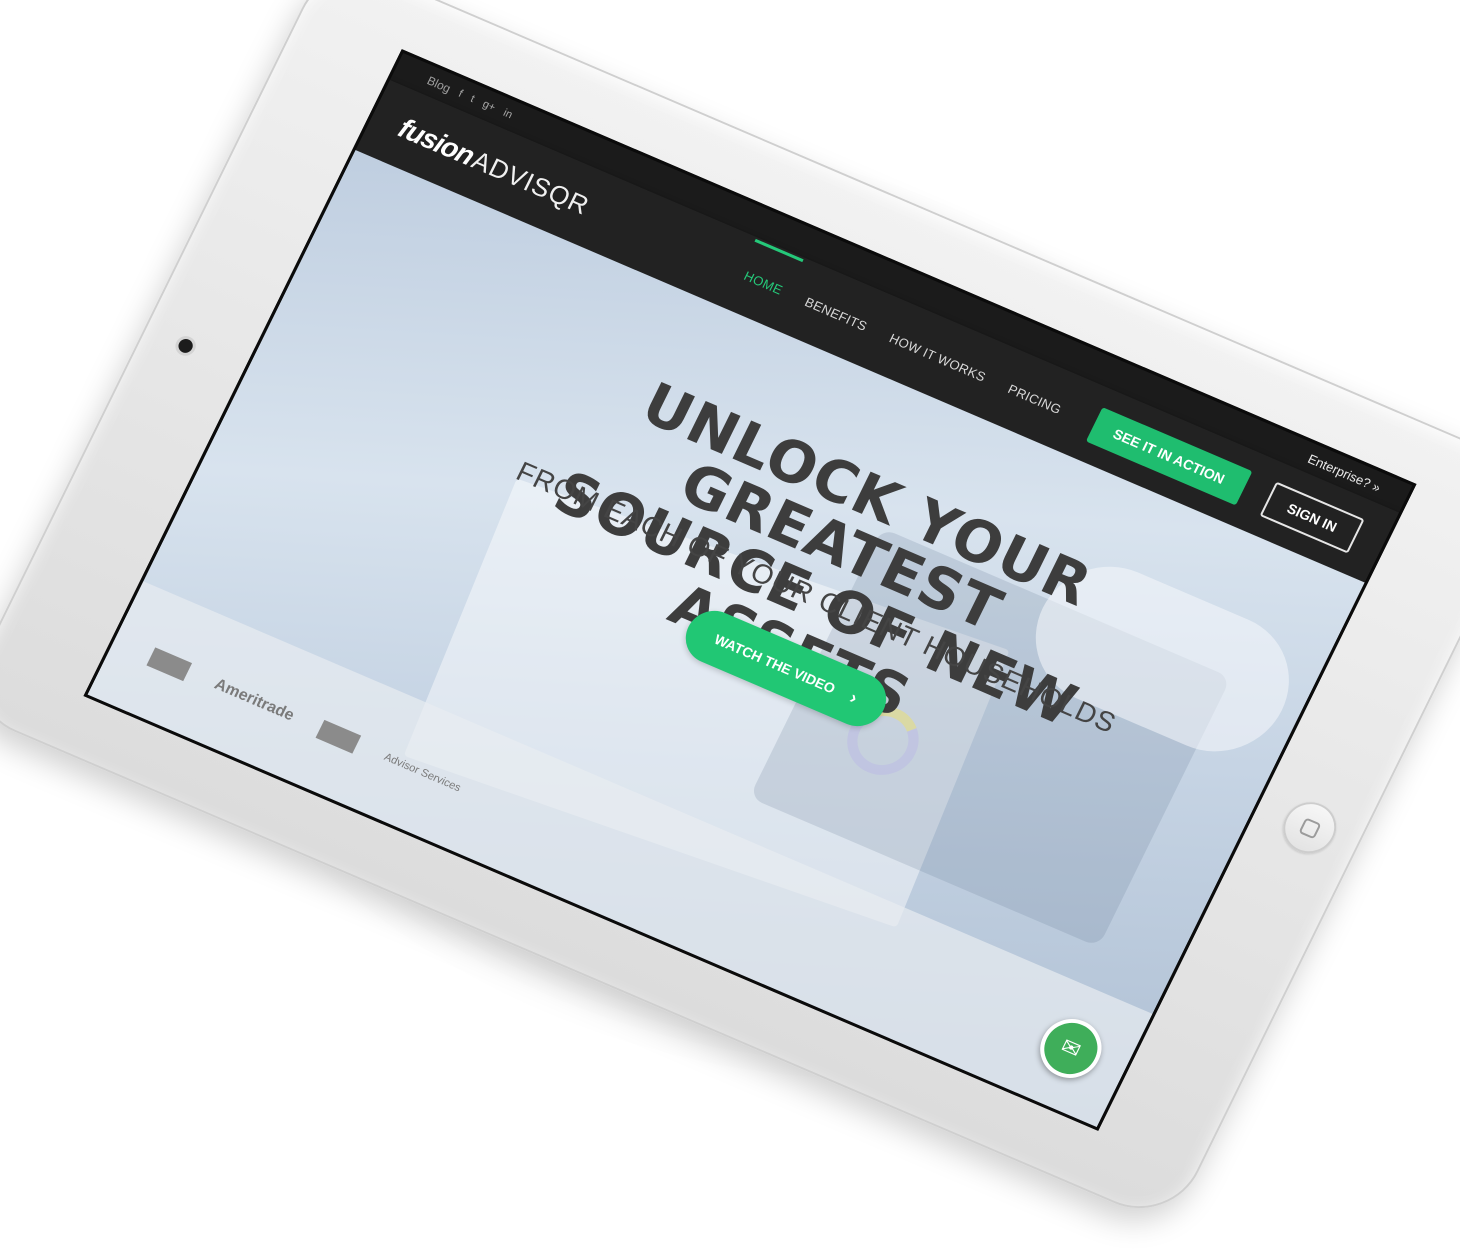  What do you see at coordinates (1312, 517) in the screenshot?
I see `sign-in-button: SIGN IN` at bounding box center [1312, 517].